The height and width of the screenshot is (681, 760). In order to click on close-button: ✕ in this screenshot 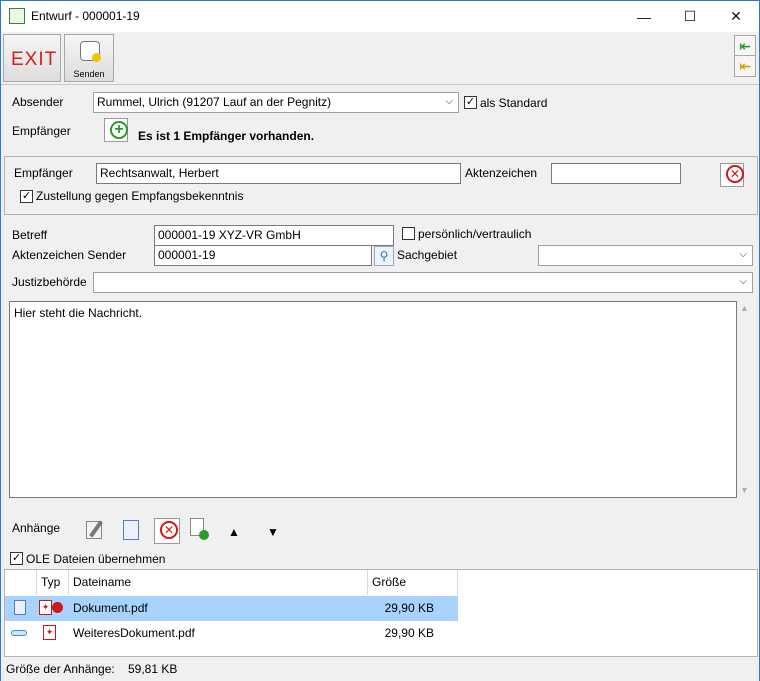, I will do `click(736, 16)`.